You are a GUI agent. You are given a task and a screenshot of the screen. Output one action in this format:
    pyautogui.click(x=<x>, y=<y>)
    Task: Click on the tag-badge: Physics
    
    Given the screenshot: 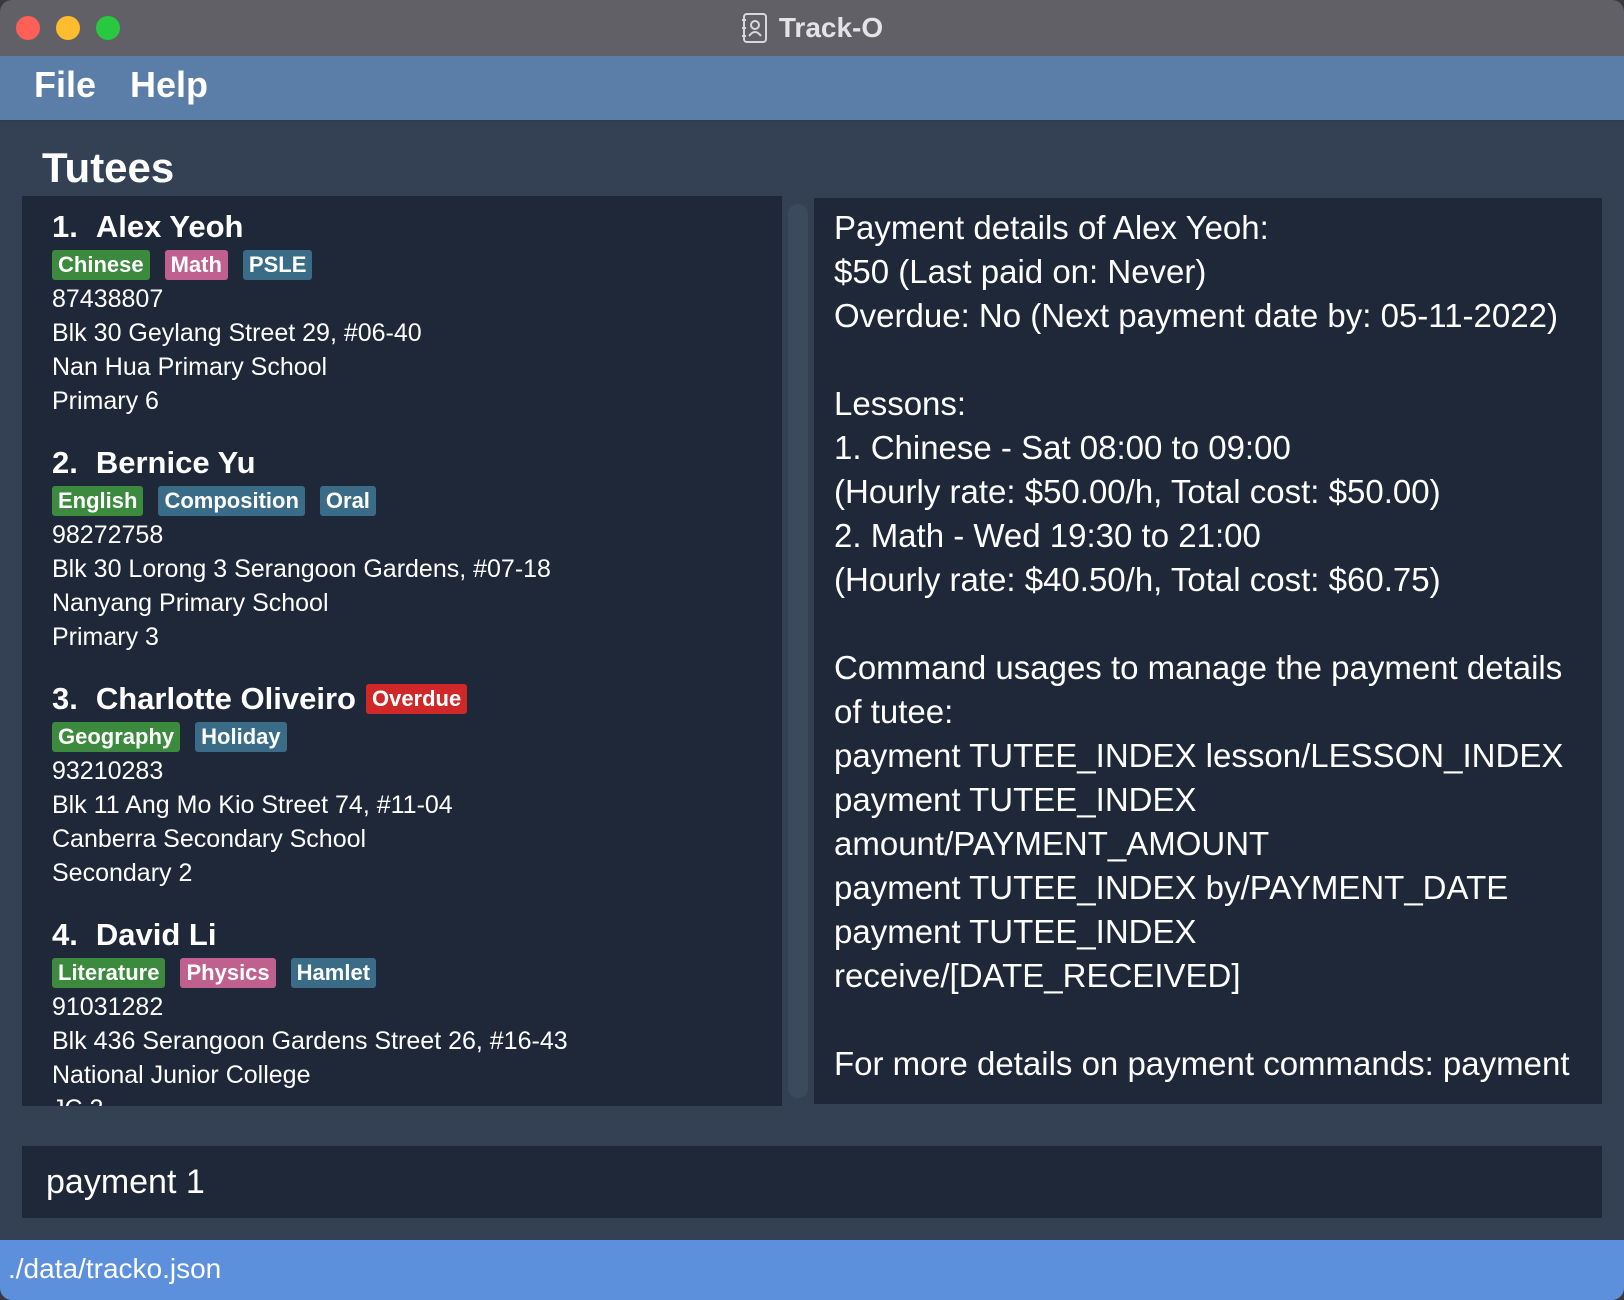 What is the action you would take?
    pyautogui.click(x=228, y=973)
    